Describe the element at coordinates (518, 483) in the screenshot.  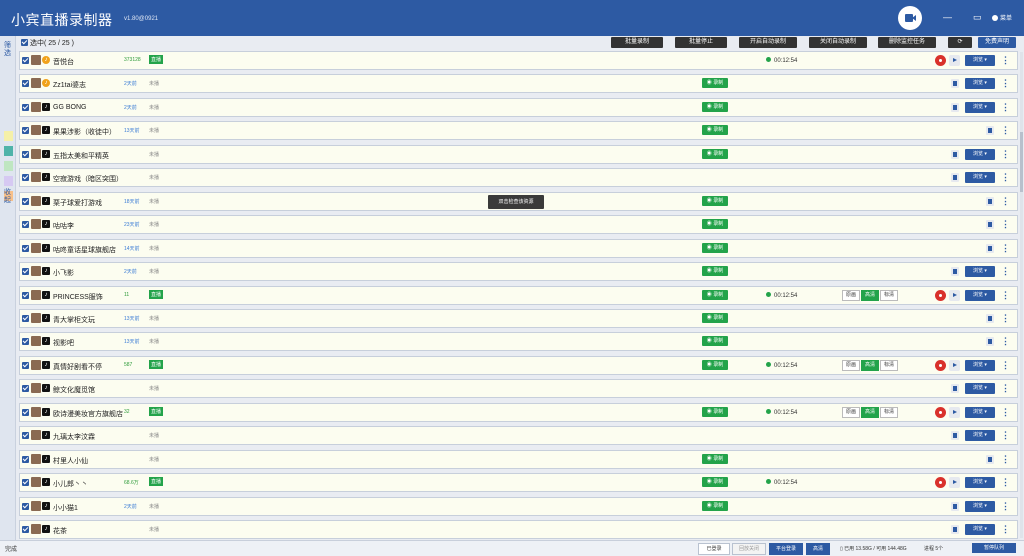
I see `task-row: ♪ 小儿郎丶丶 68.6万 直播 ◉ 录制 00:12:54 浏览 ▾ ⋮` at that location.